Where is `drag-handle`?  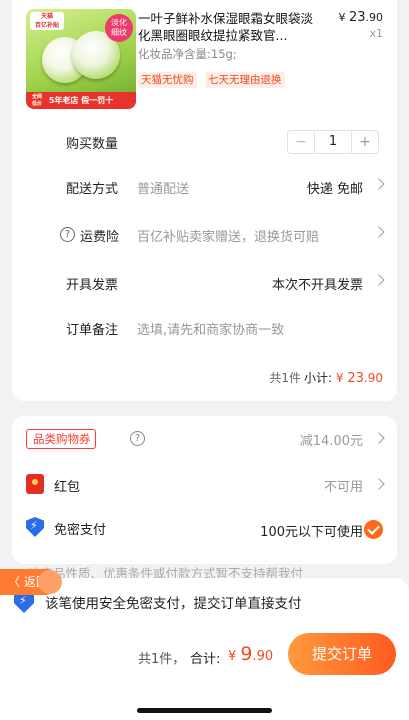 drag-handle is located at coordinates (50, 582).